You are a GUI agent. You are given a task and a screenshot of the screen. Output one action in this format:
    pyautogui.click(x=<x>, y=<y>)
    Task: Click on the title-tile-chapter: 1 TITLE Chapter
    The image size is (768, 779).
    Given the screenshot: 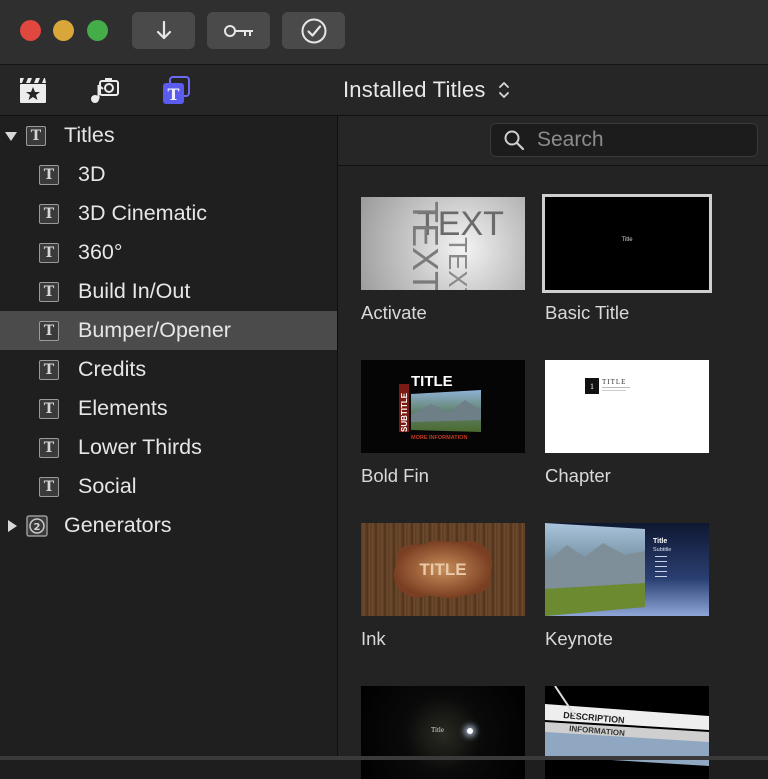 What is the action you would take?
    pyautogui.click(x=627, y=423)
    